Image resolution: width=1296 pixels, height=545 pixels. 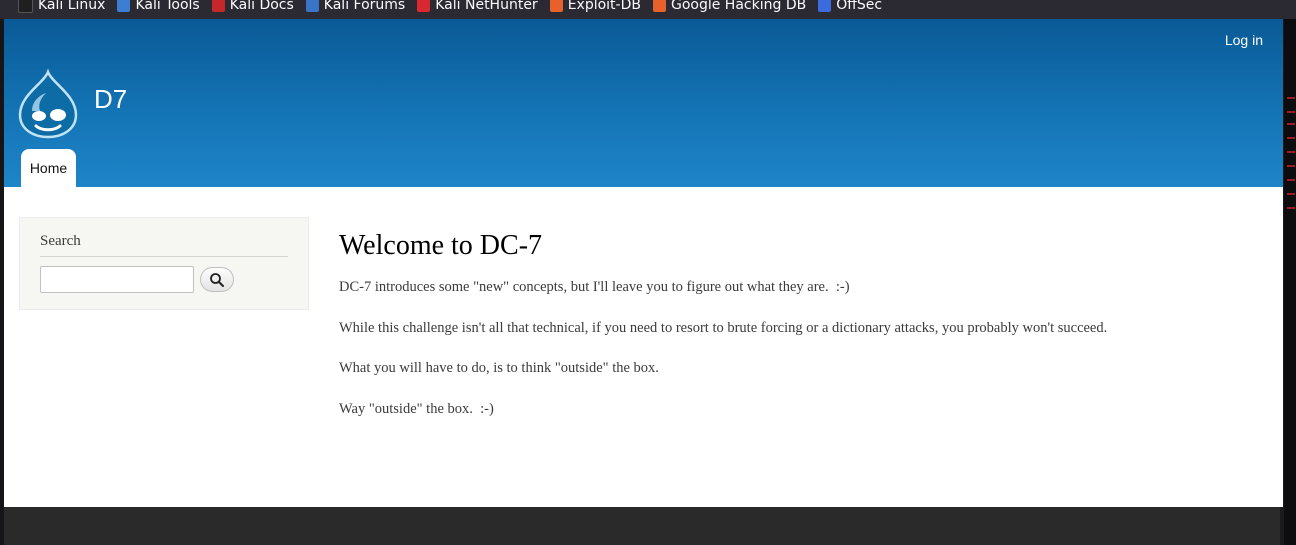 What do you see at coordinates (738, 6) in the screenshot?
I see `bookmark-label: Google Hacking DB` at bounding box center [738, 6].